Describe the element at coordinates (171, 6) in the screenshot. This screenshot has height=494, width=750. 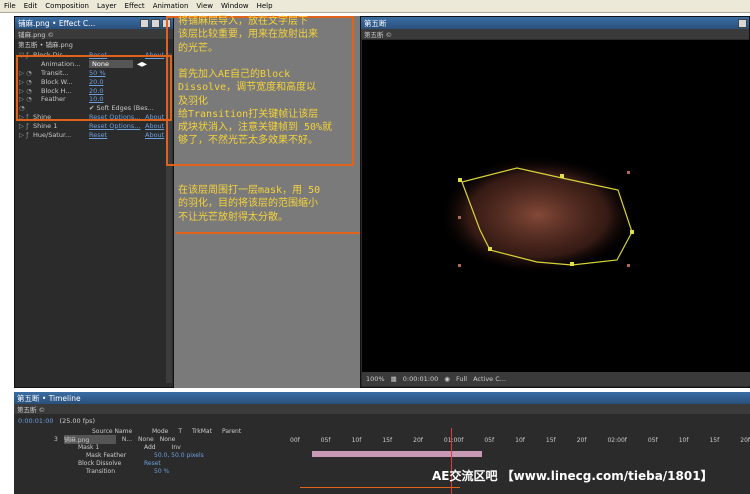
I see `menu-animation: Animation` at that location.